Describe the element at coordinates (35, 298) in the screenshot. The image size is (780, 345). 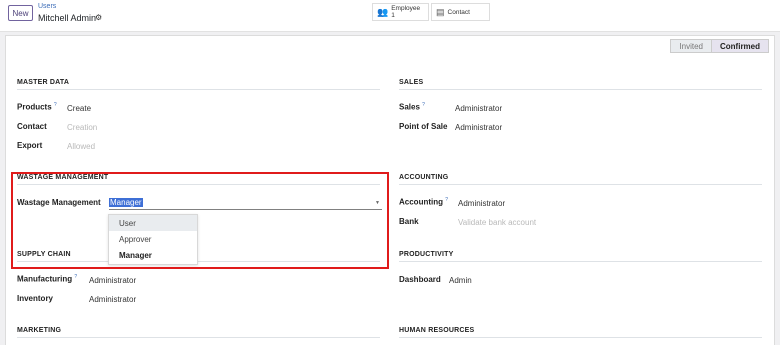
I see `inventory-label: Inventory` at that location.